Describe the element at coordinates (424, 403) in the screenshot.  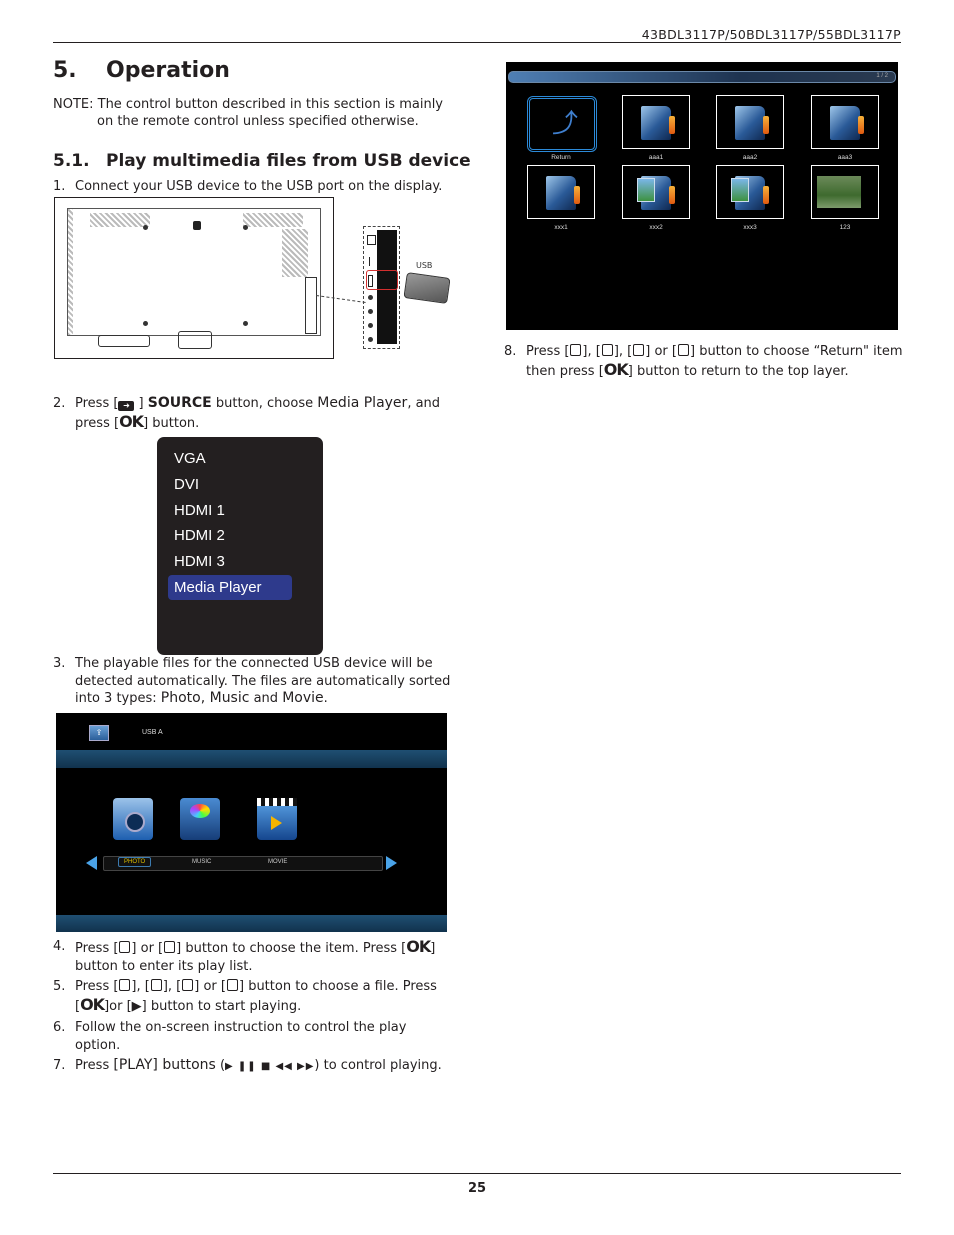
I see `text-fragment: , and` at that location.